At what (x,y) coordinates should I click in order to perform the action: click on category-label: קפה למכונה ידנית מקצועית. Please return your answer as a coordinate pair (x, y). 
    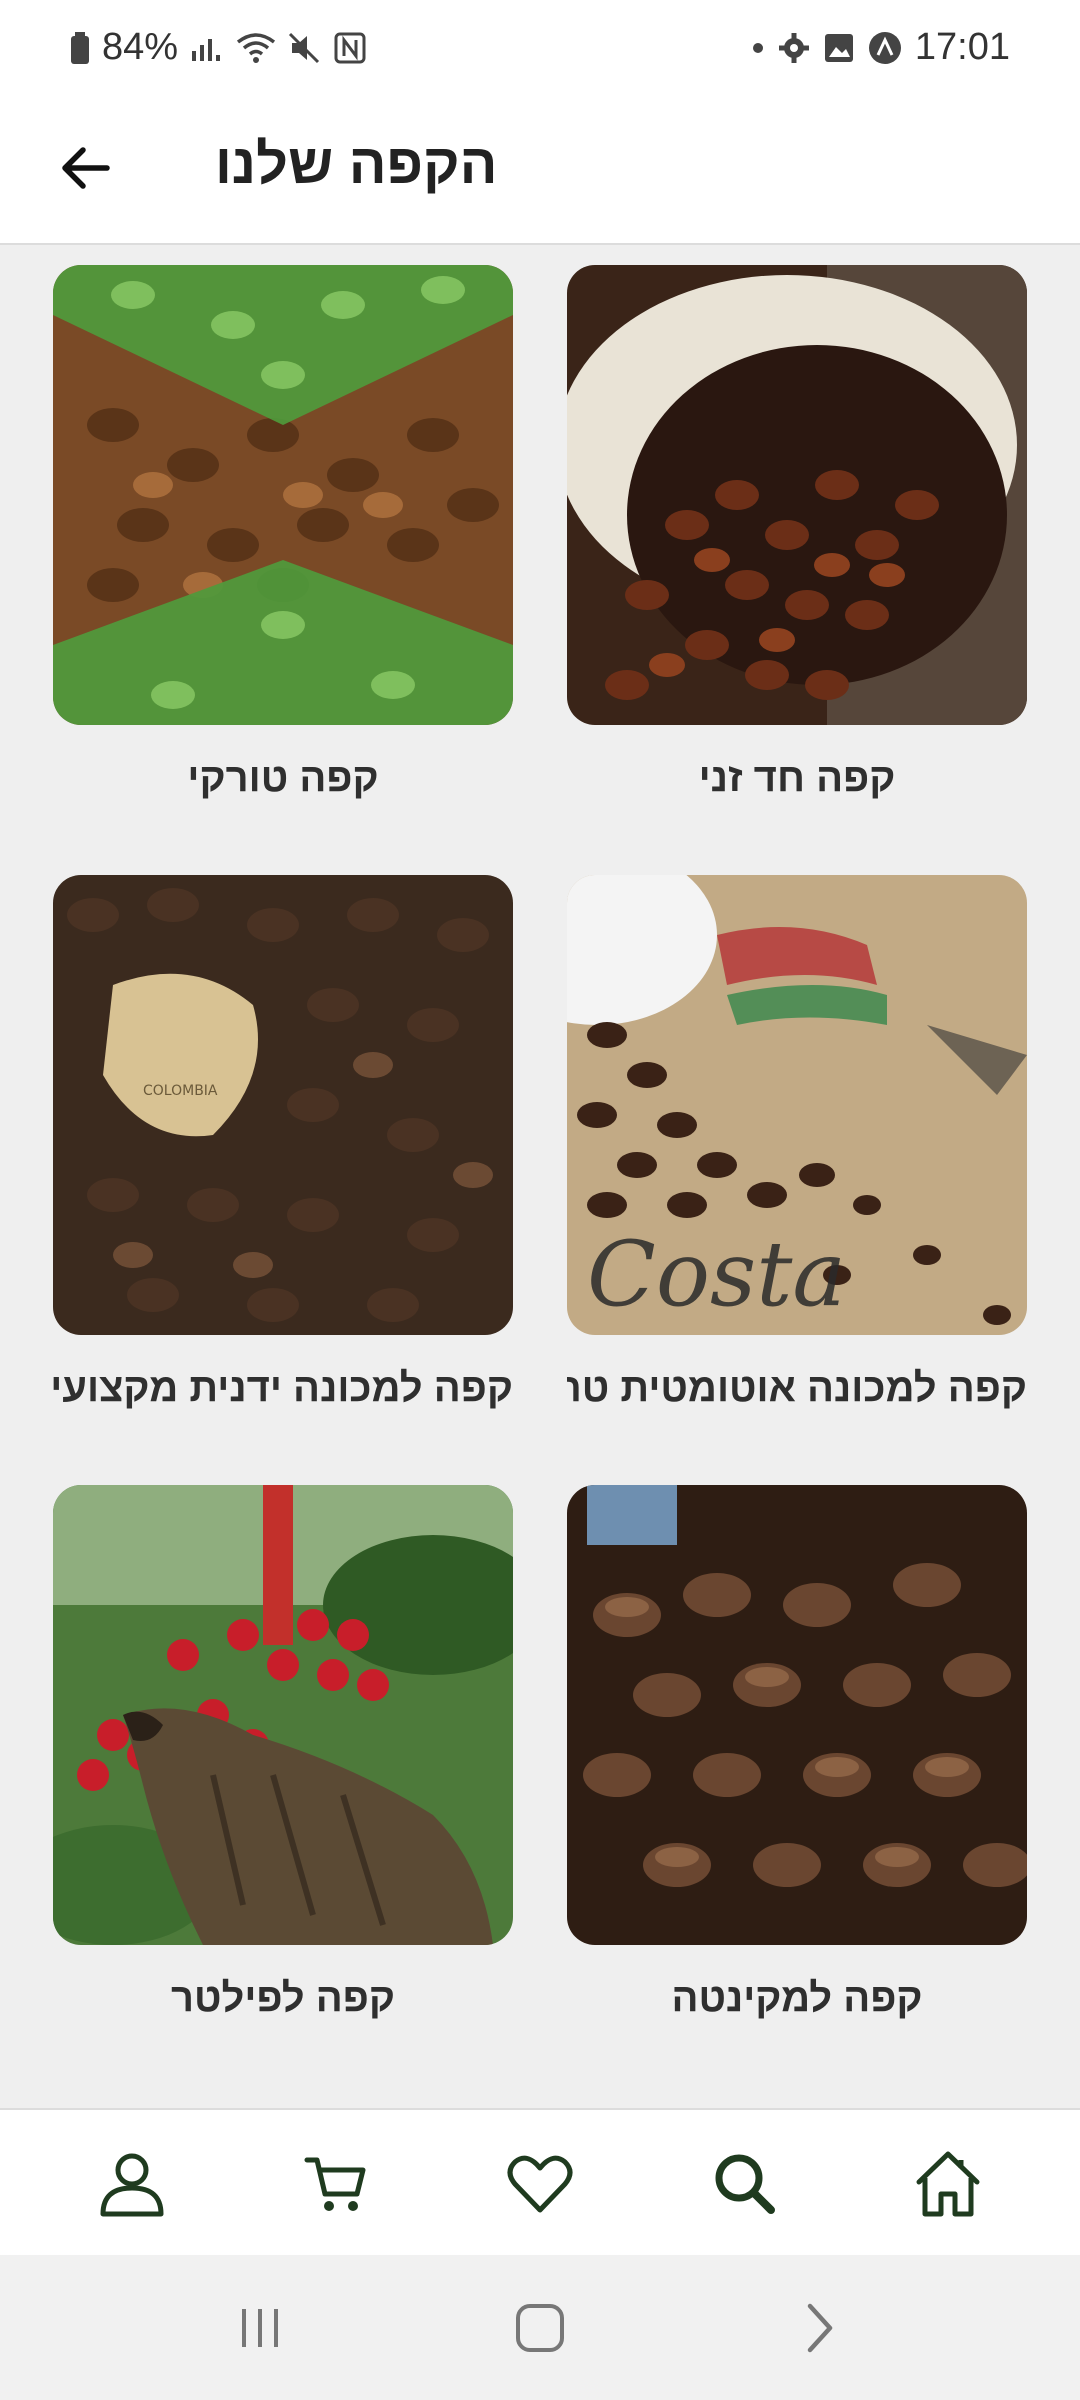
    Looking at the image, I should click on (283, 1388).